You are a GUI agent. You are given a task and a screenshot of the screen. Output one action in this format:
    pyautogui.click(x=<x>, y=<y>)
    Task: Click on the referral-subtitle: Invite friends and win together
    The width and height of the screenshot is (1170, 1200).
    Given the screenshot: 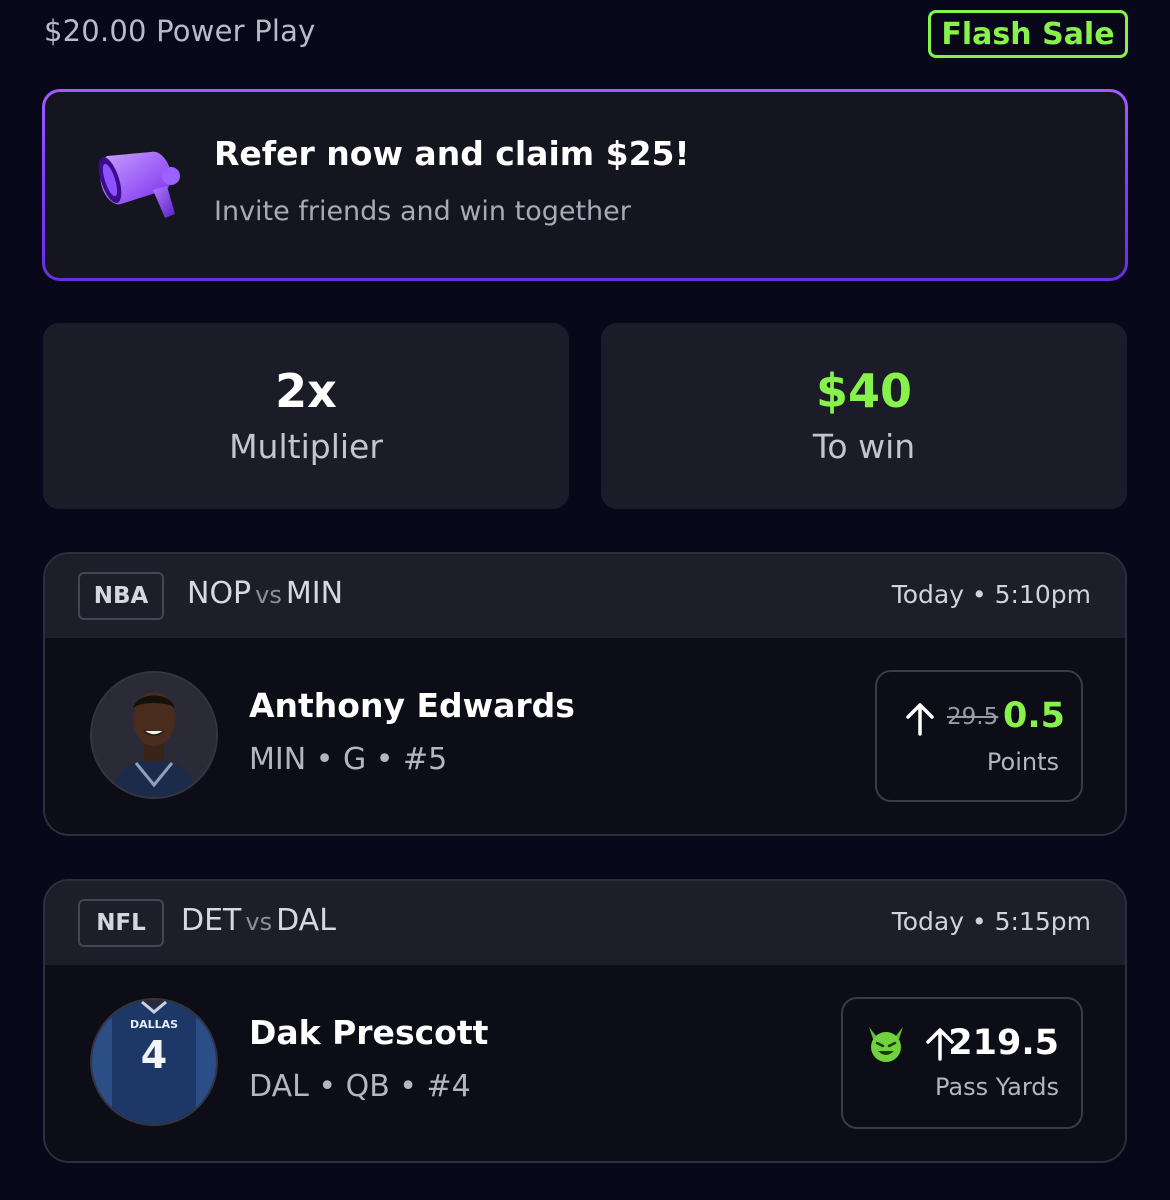 What is the action you would take?
    pyautogui.click(x=422, y=211)
    